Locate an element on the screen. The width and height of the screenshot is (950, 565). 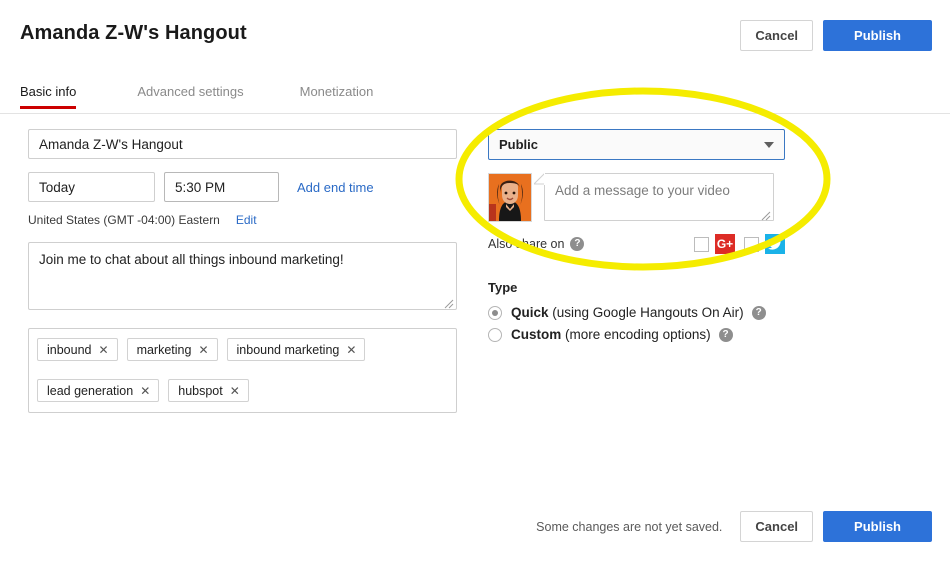
tag-chip: inbound ✕ is located at coordinates (77, 349).